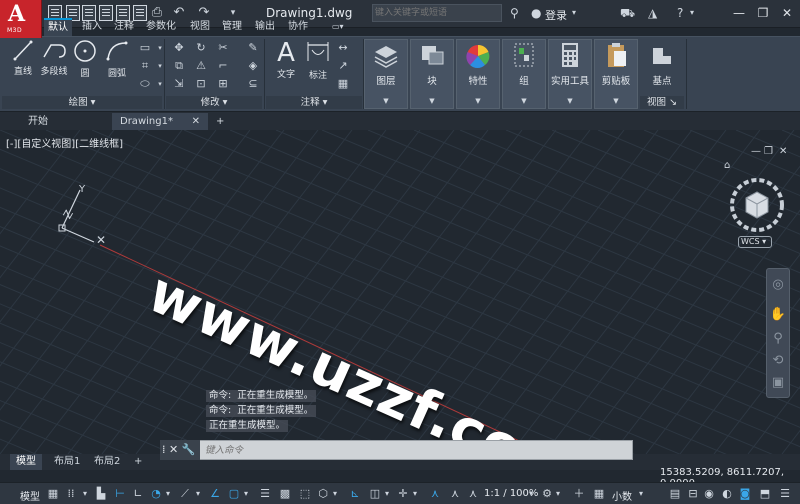 This screenshot has height=504, width=800. Describe the element at coordinates (756, 151) in the screenshot. I see `viewport-minimize-icon: —` at that location.